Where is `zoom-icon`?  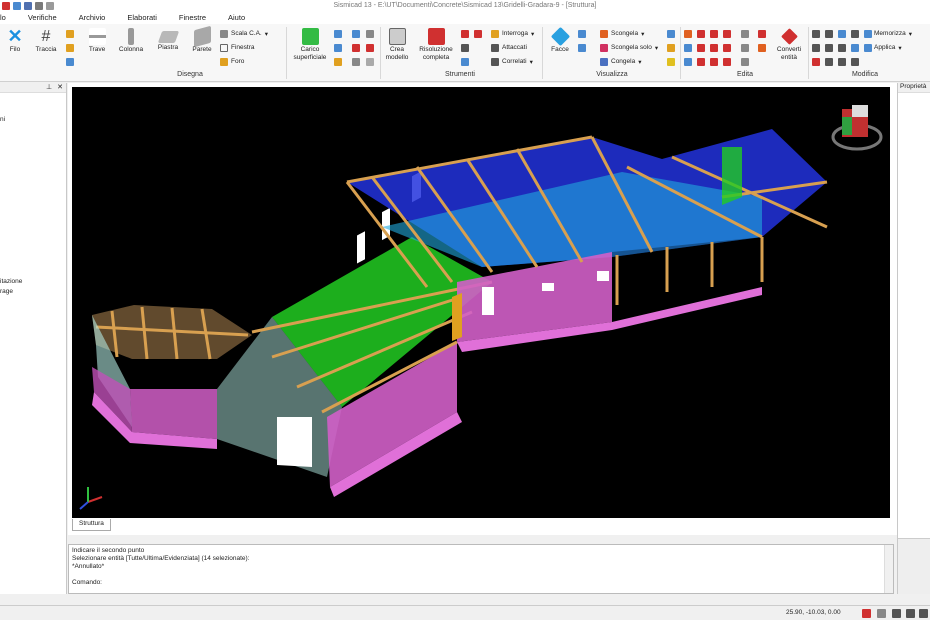 zoom-icon is located at coordinates (582, 48).